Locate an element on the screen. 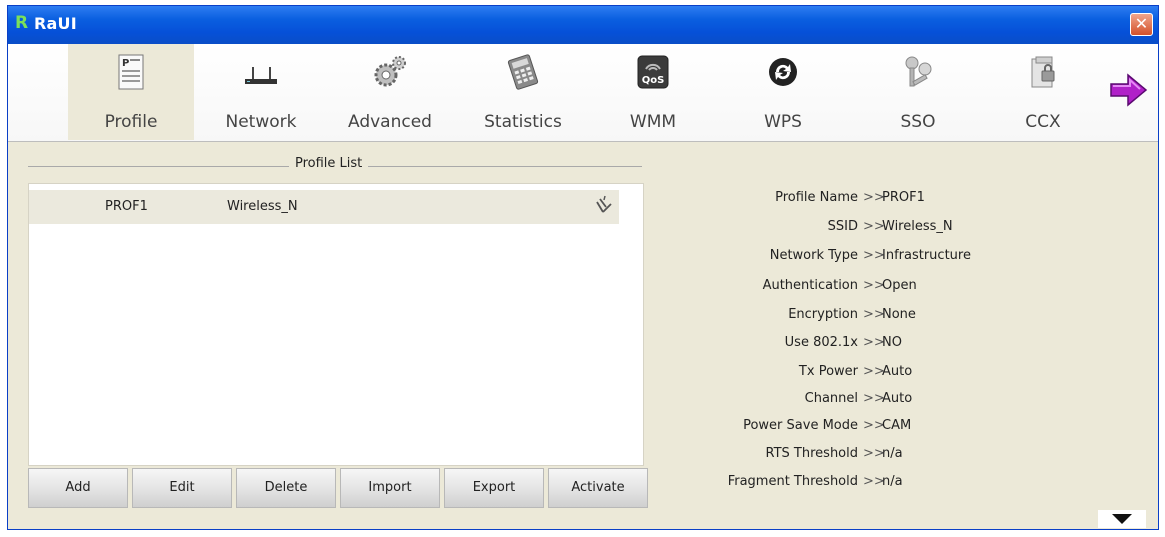  detail-value: CAM is located at coordinates (897, 425).